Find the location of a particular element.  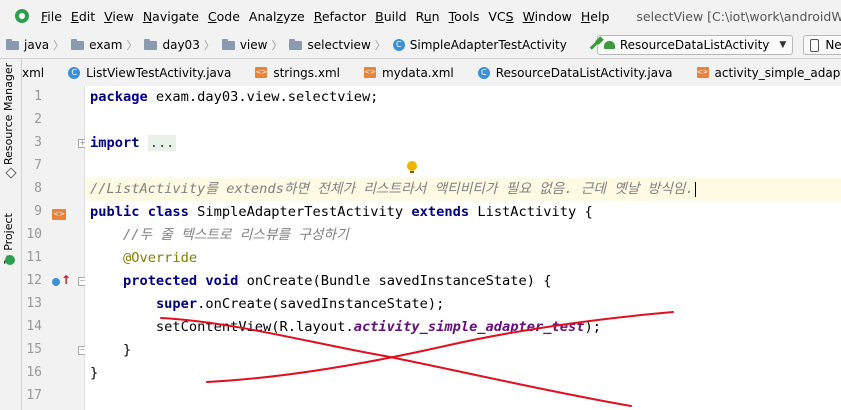

menu-refactor: Refactor is located at coordinates (340, 16).